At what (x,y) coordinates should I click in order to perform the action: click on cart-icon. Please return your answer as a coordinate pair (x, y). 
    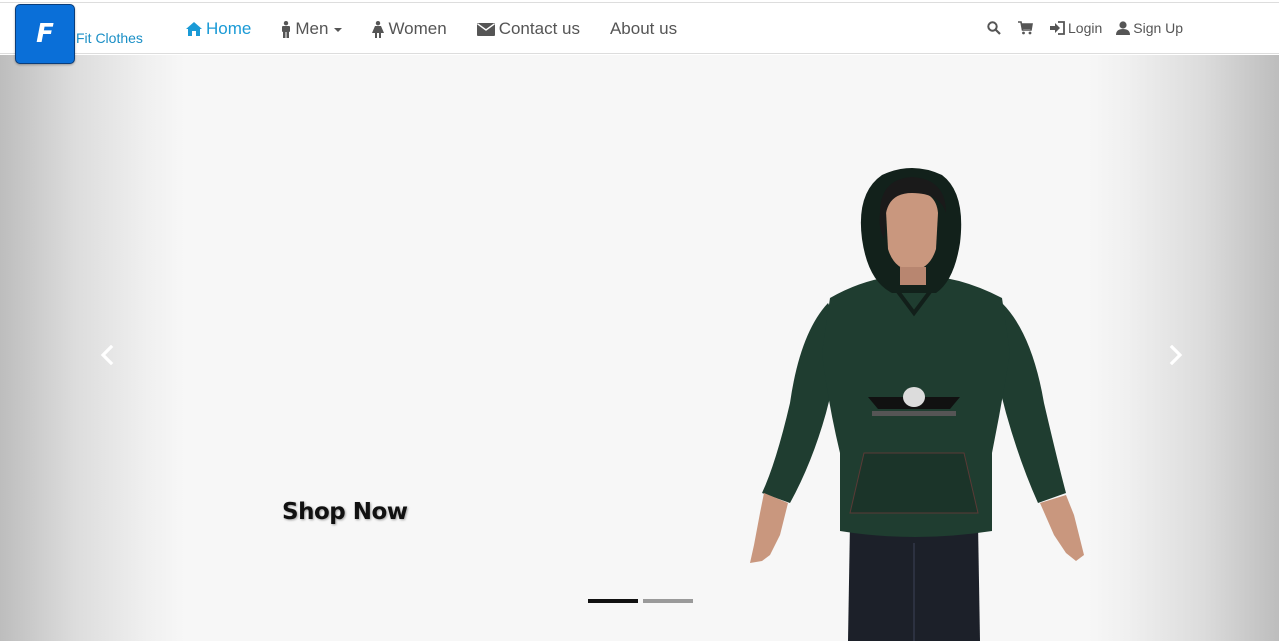
    Looking at the image, I should click on (1025, 28).